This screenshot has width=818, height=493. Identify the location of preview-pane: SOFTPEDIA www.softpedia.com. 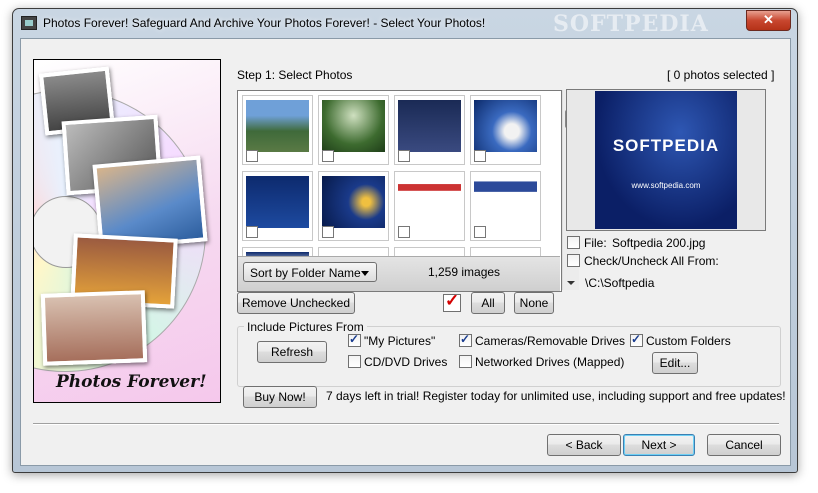
(666, 160).